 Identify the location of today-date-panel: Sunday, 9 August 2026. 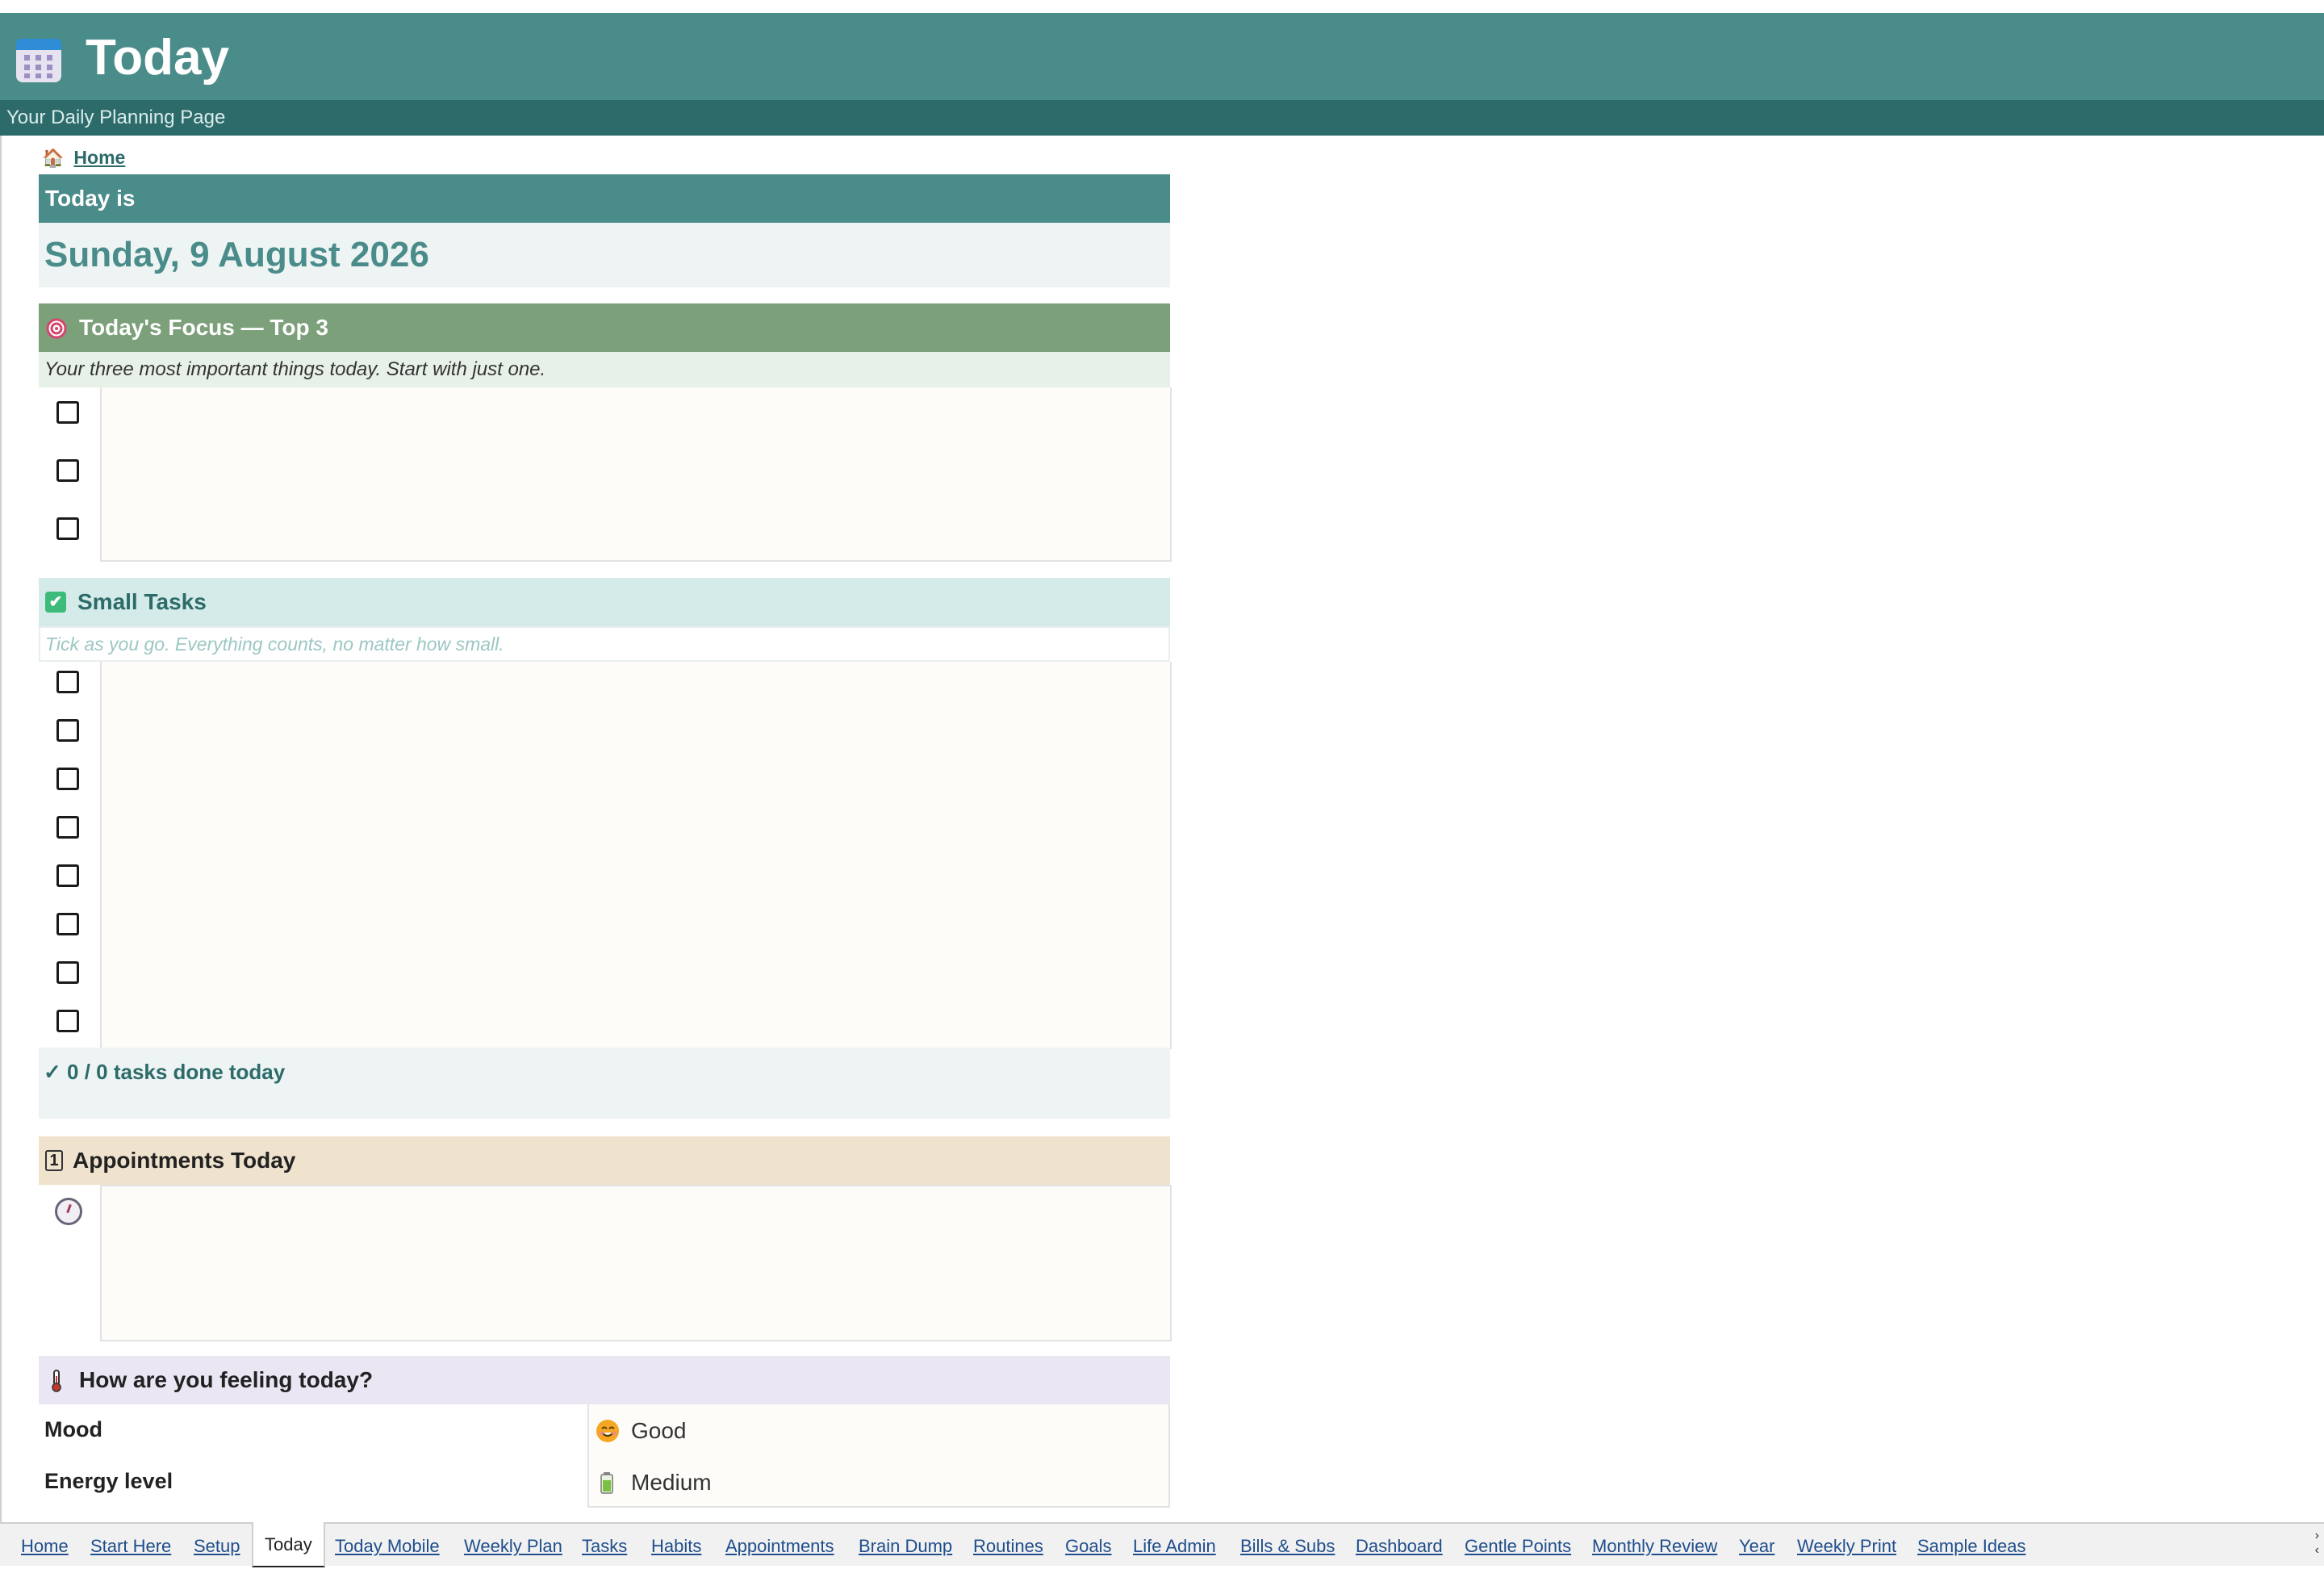
(604, 255).